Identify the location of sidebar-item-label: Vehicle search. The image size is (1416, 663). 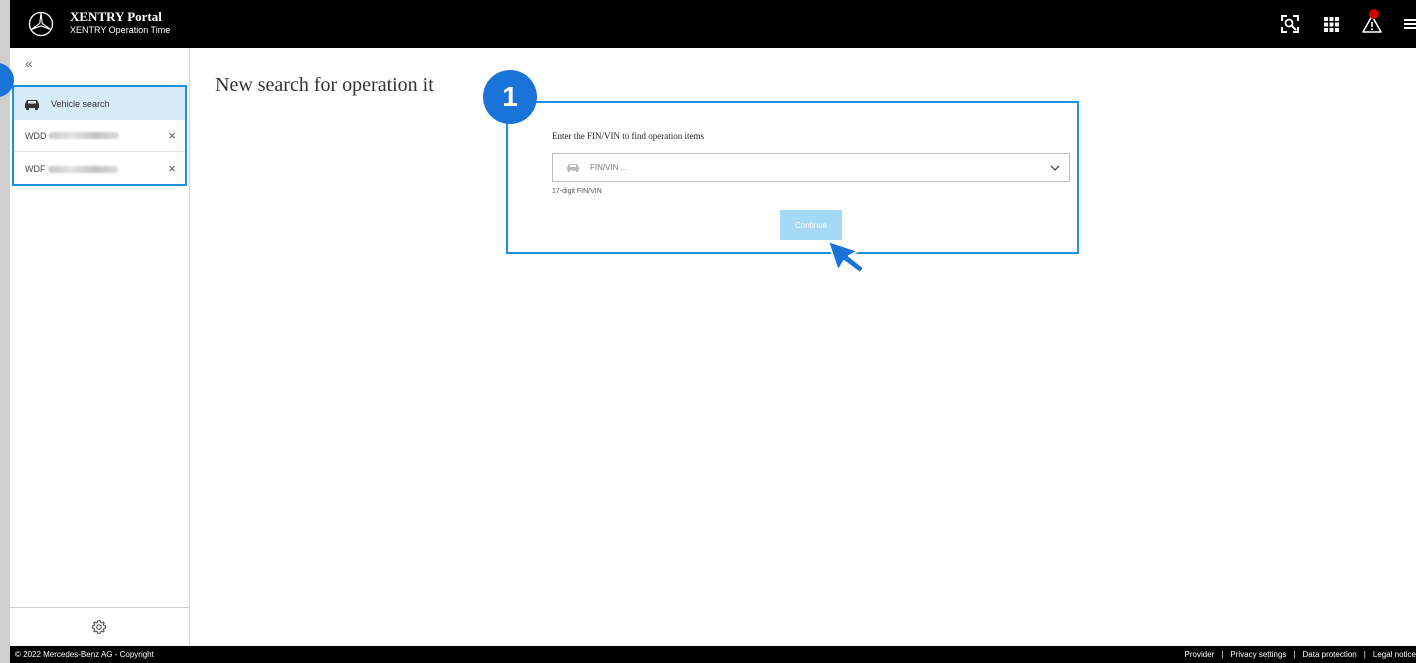
(80, 103).